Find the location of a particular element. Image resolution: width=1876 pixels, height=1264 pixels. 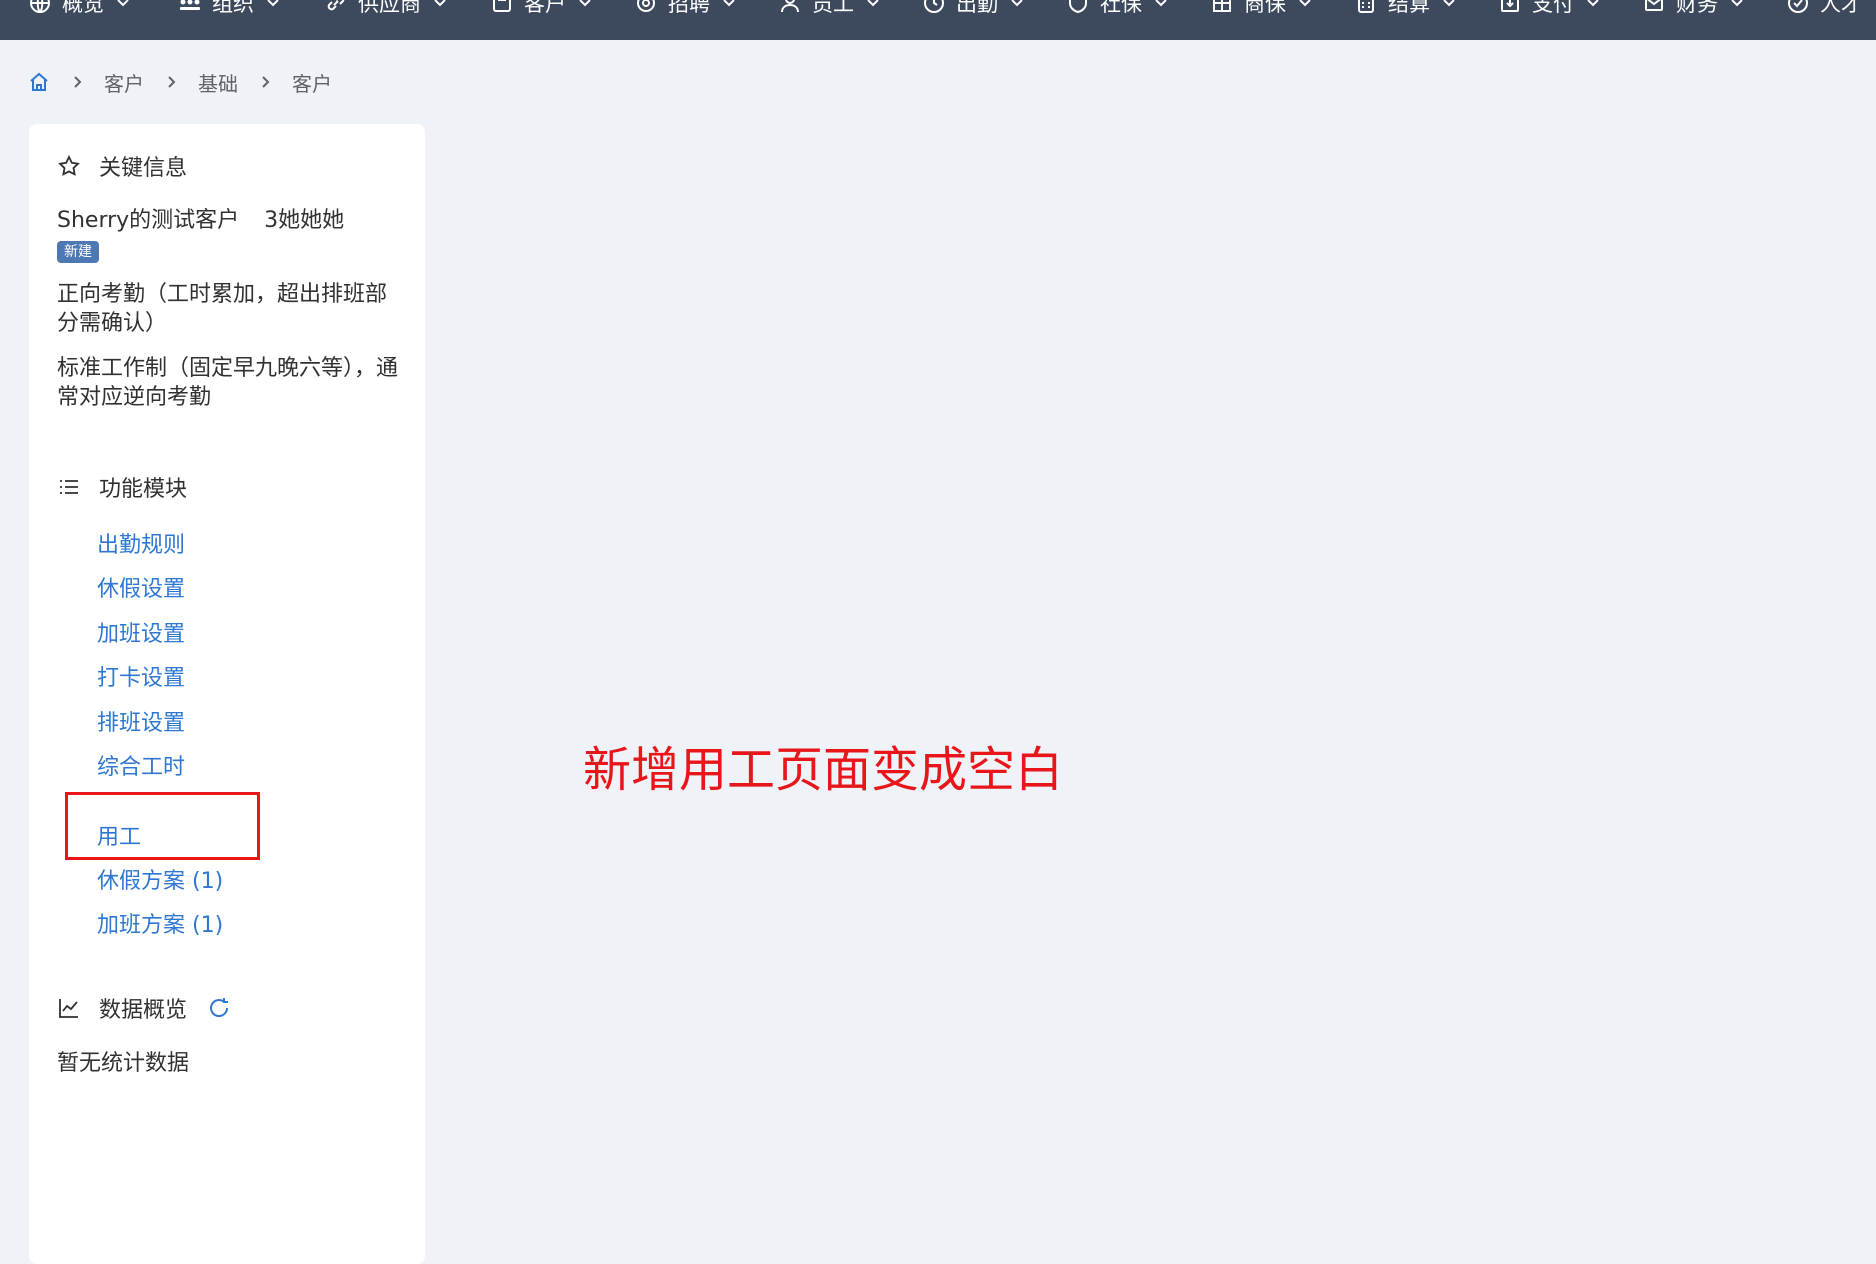

nav-label: 员工 is located at coordinates (833, 8).